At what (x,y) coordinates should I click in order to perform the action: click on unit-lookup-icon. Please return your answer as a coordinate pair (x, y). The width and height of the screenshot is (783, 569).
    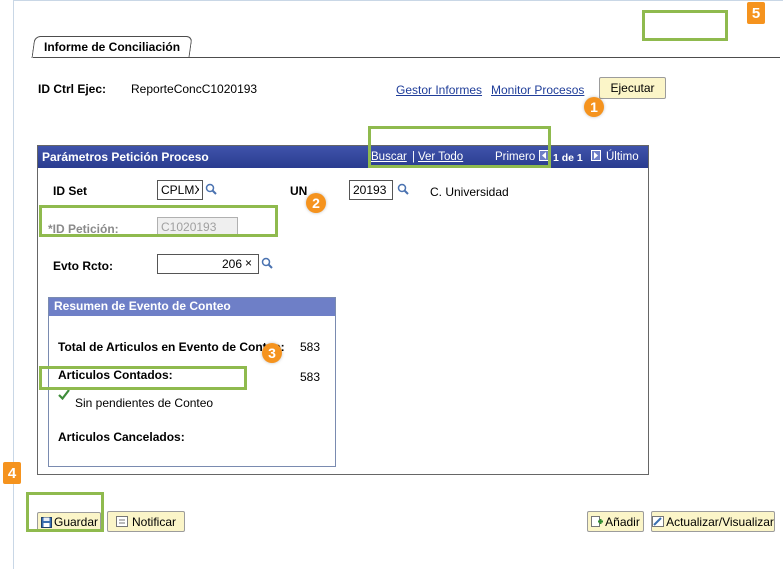
    Looking at the image, I should click on (403, 189).